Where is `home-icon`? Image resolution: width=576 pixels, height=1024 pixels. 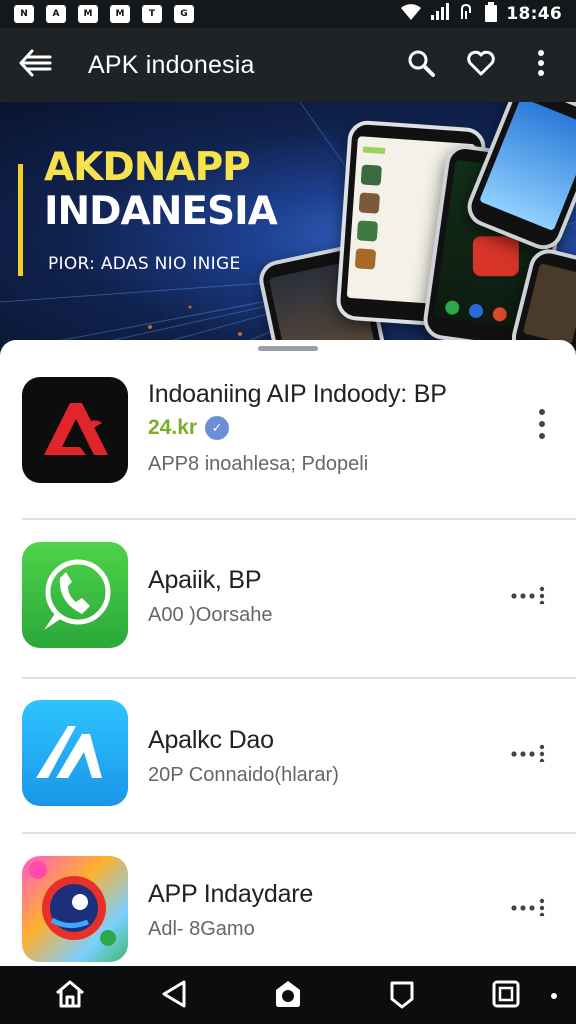 home-icon is located at coordinates (70, 996).